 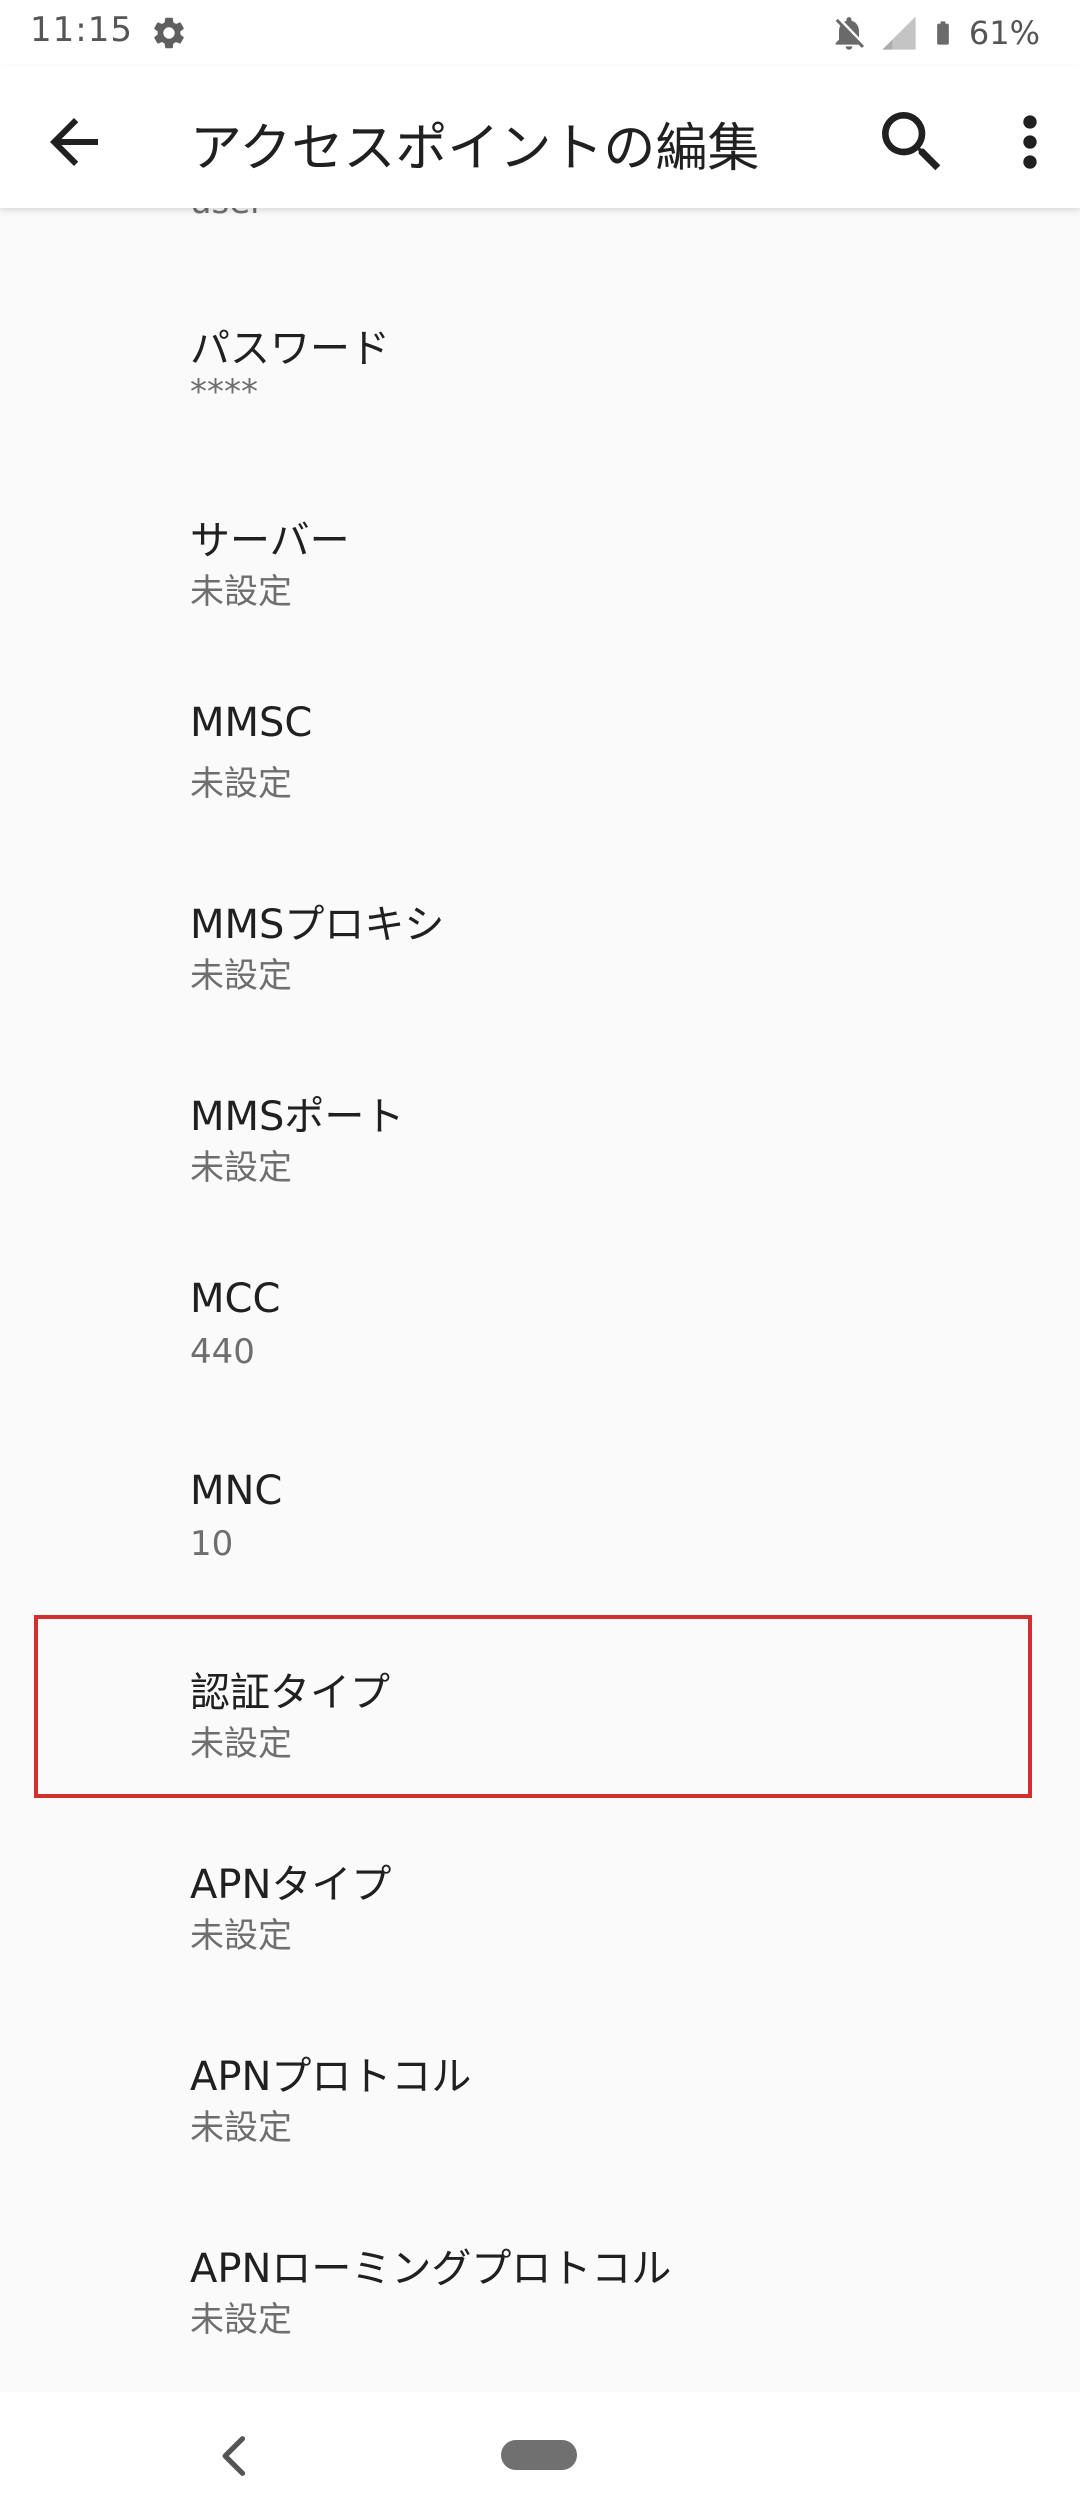 I want to click on signal-icon, so click(x=899, y=33).